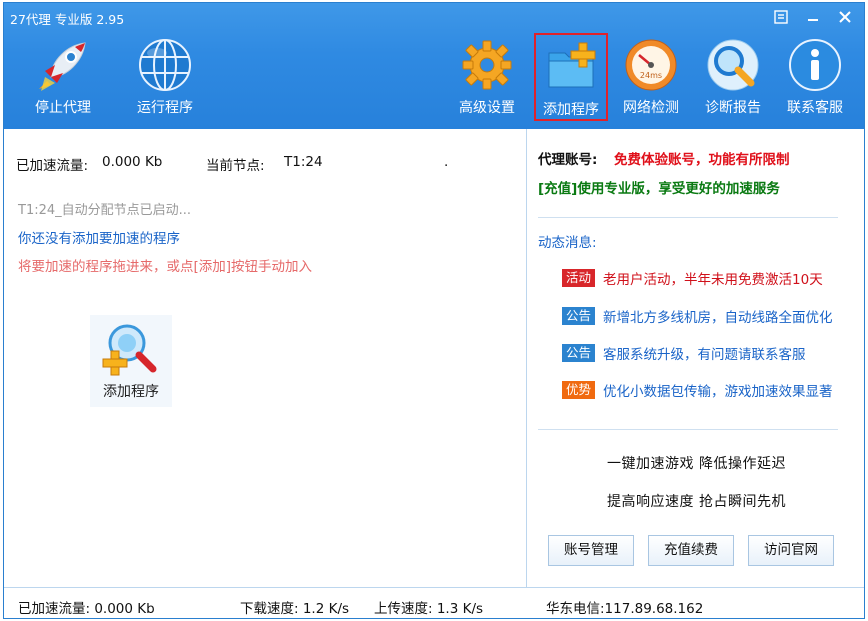  I want to click on contact-support-label: 联系客服, so click(815, 108).